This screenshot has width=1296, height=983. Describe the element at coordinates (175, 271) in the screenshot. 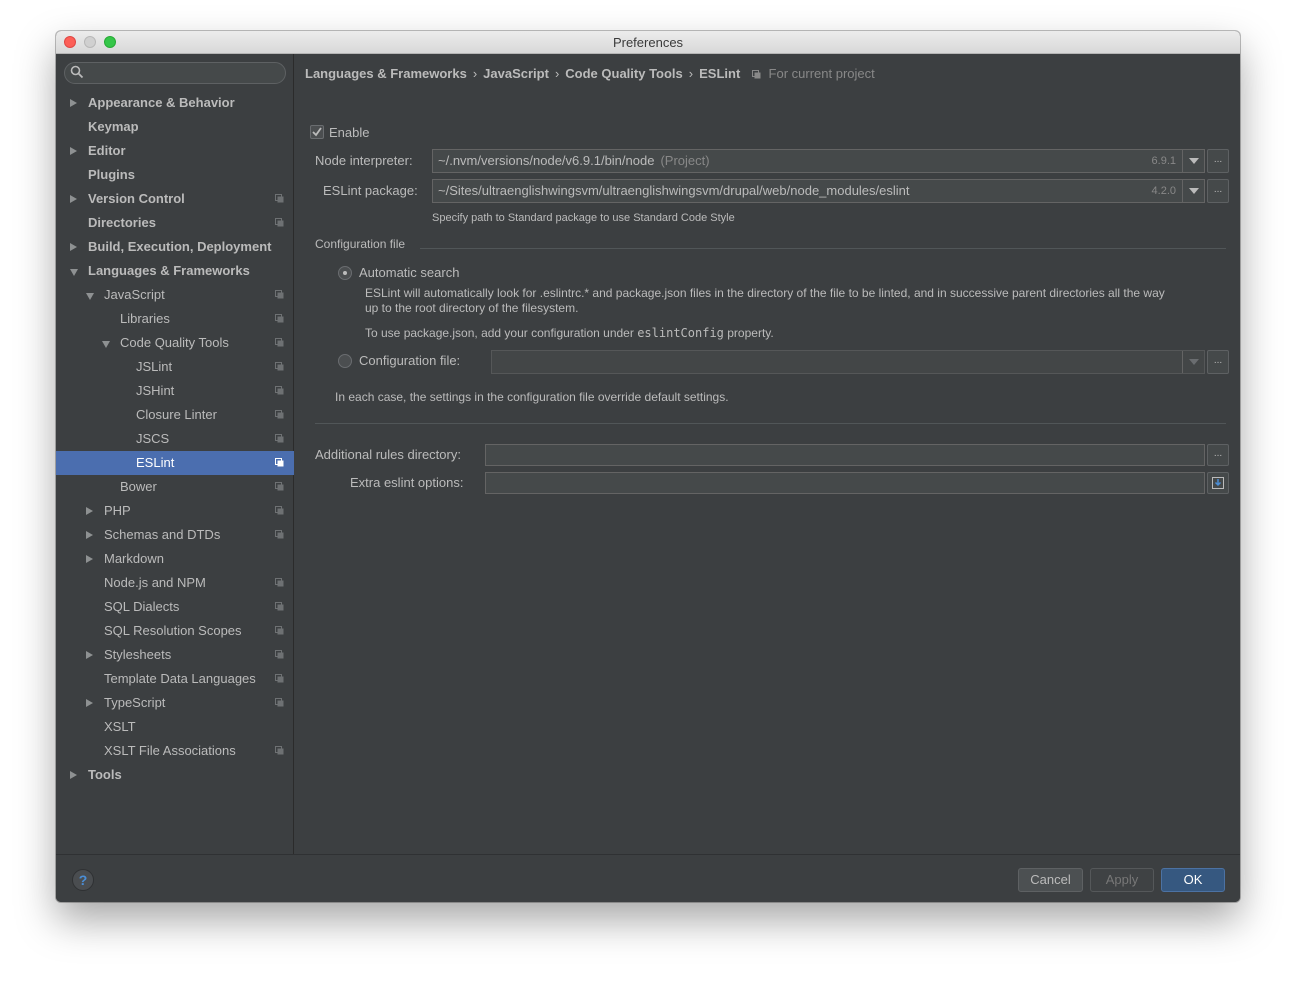

I see `sidebar-item-languages-frameworks: Languages & Frameworks` at that location.